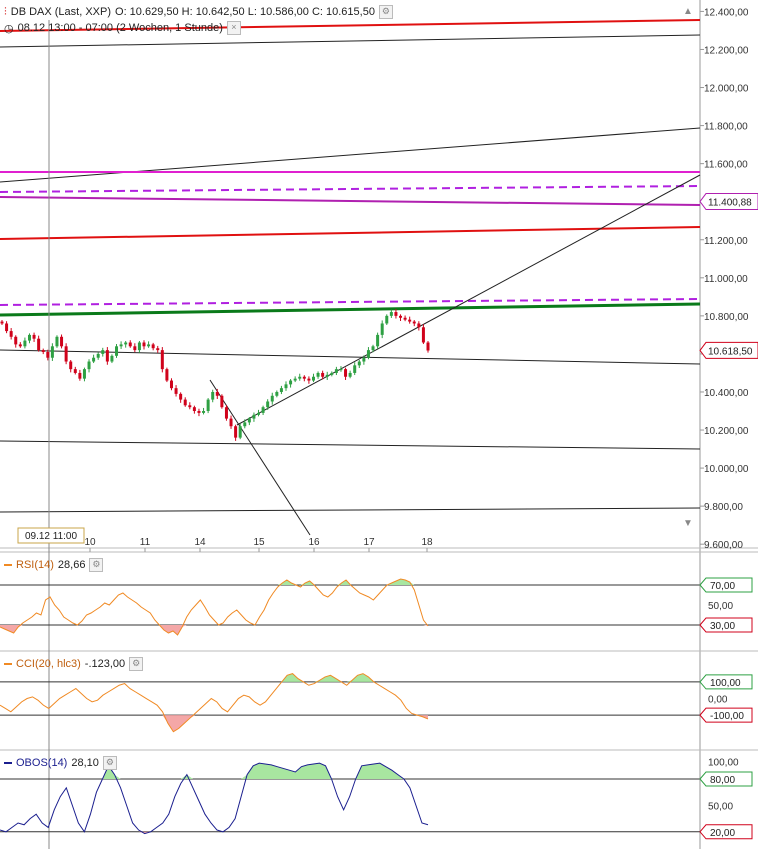 This screenshot has height=849, width=758. Describe the element at coordinates (42, 763) in the screenshot. I see `obos-title: OBOS(14)` at that location.